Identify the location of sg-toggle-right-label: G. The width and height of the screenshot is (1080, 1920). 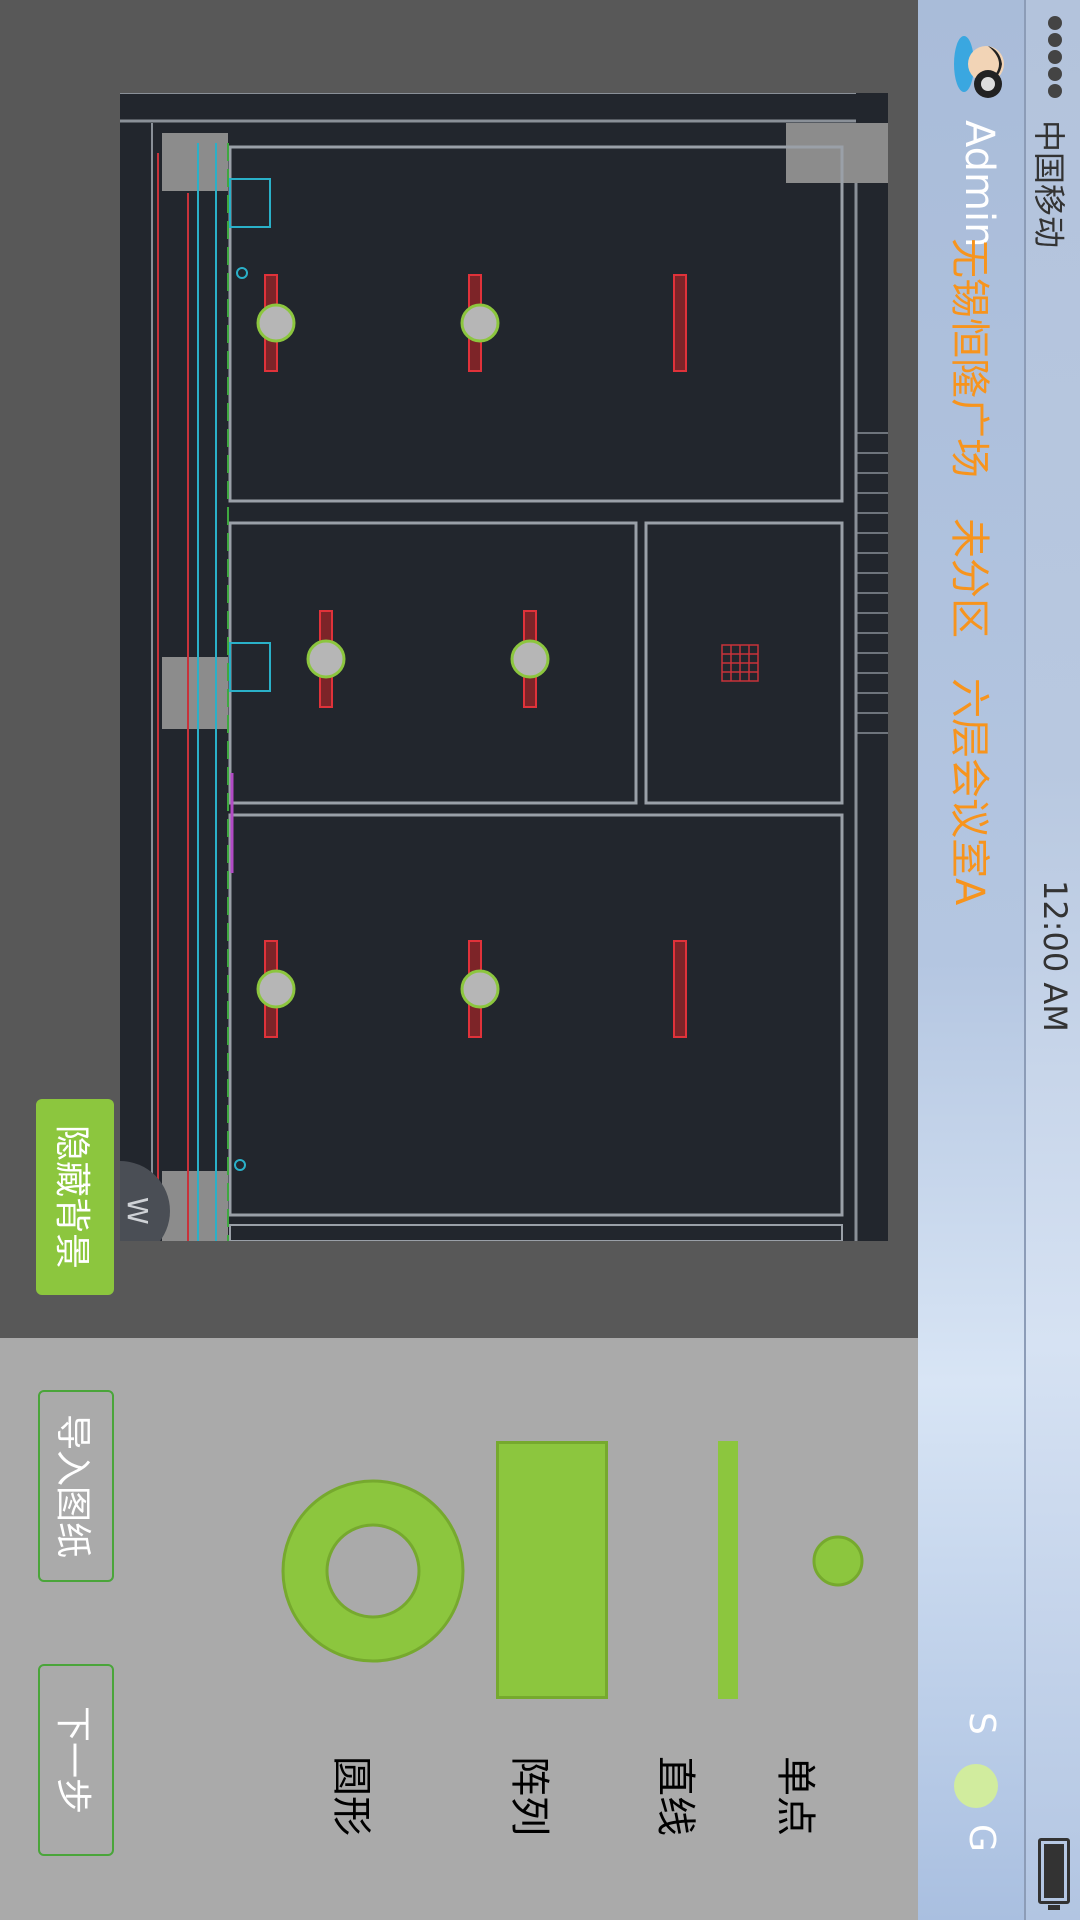
(981, 1838).